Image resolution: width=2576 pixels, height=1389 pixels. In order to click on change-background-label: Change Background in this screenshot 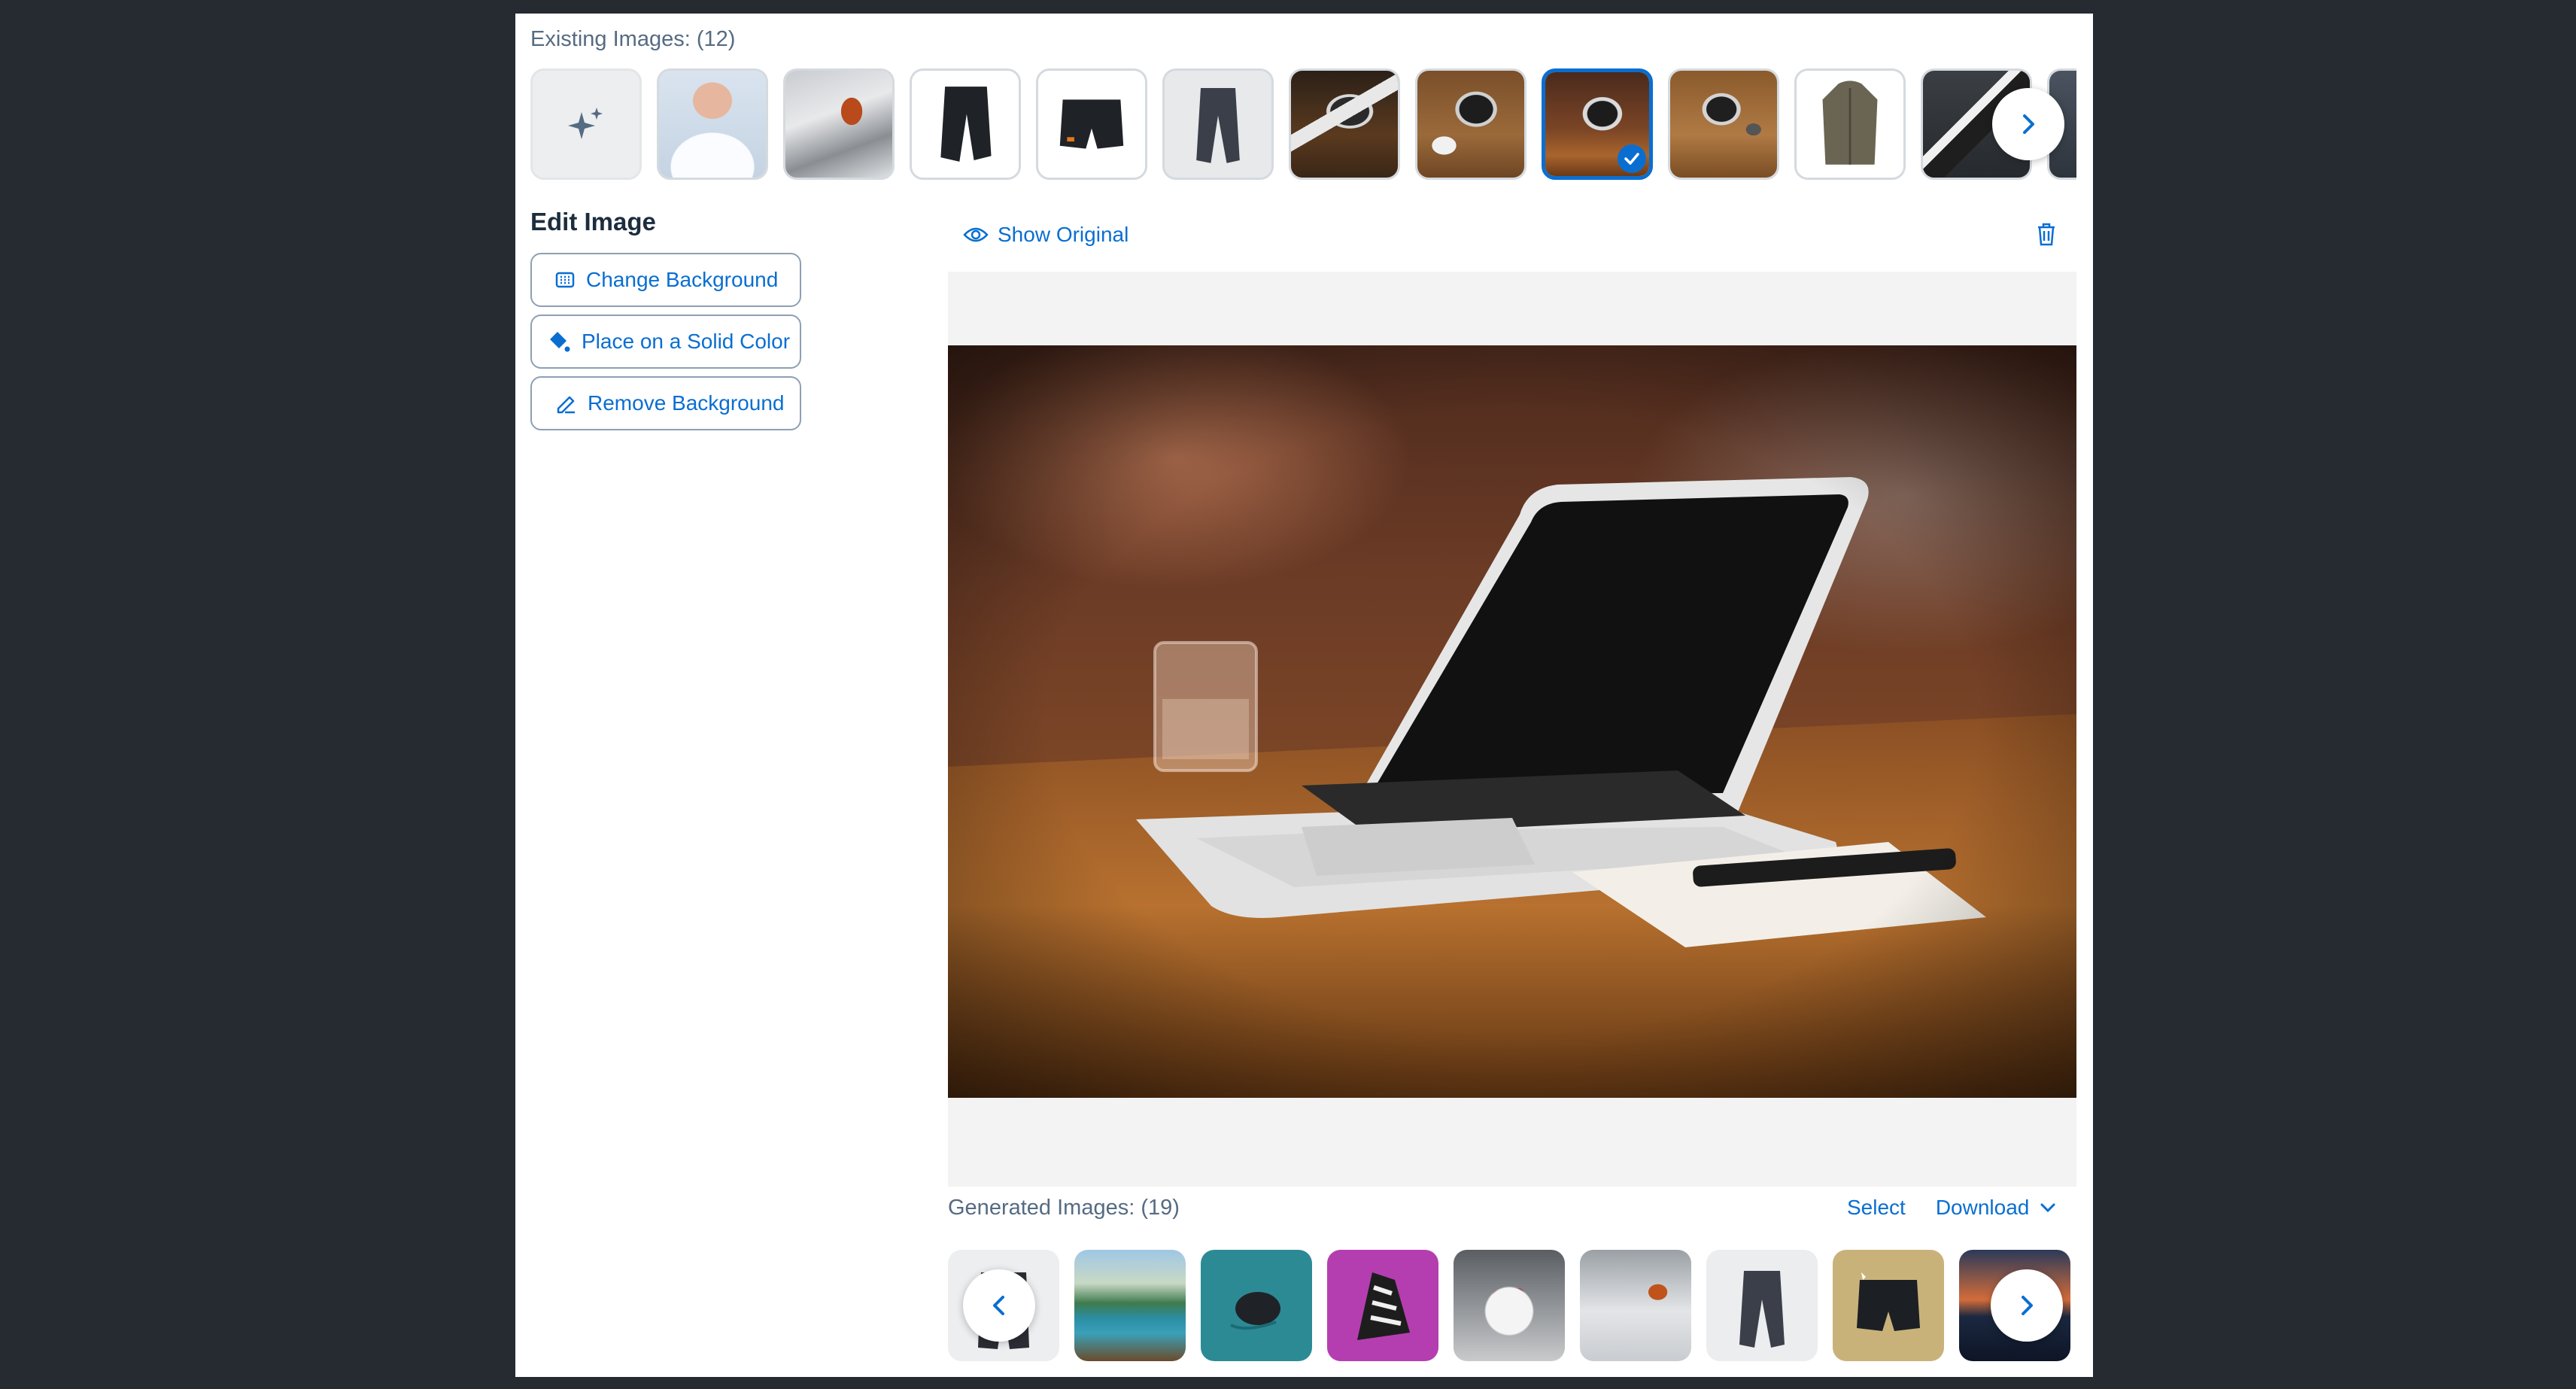, I will do `click(682, 279)`.